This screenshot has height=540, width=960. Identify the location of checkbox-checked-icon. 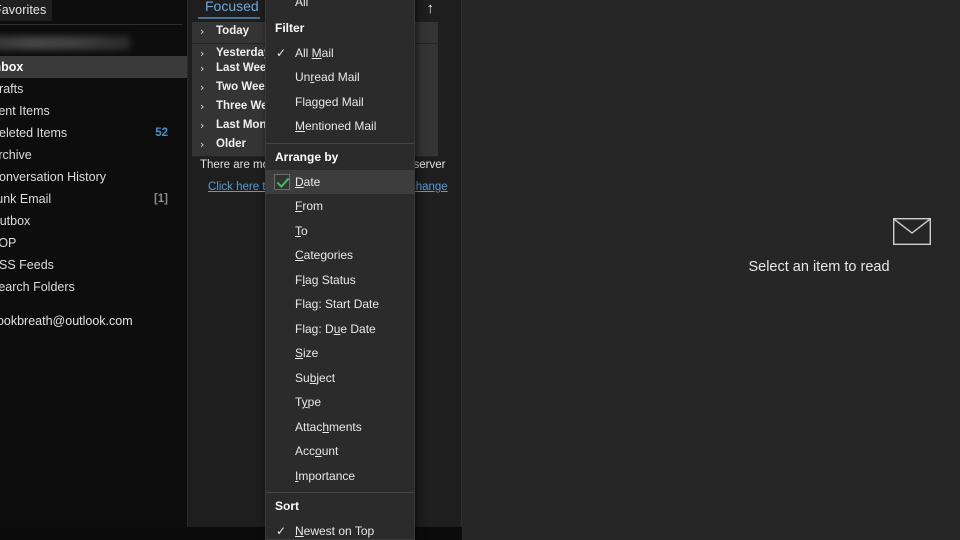
(282, 181).